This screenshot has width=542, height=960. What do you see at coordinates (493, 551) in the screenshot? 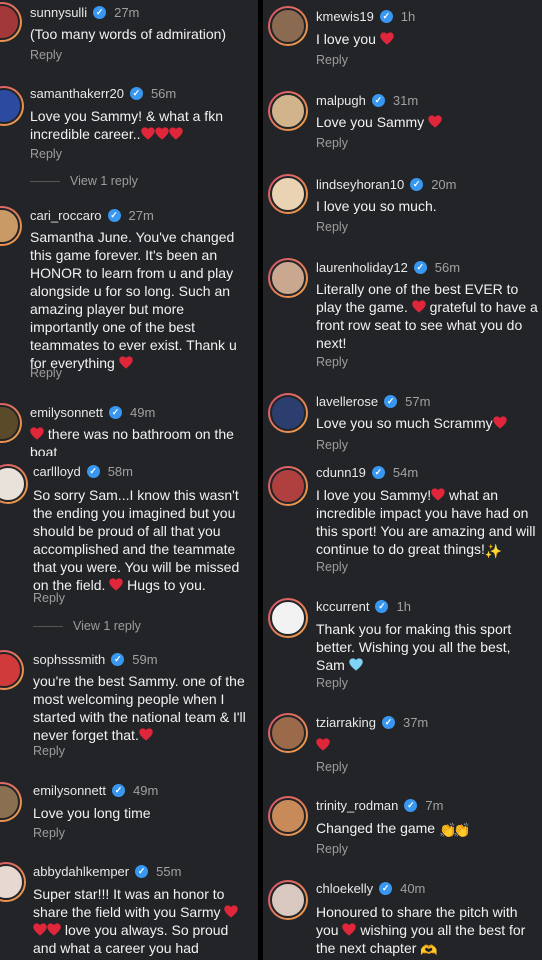
I see `sparkles-icon: ✨` at bounding box center [493, 551].